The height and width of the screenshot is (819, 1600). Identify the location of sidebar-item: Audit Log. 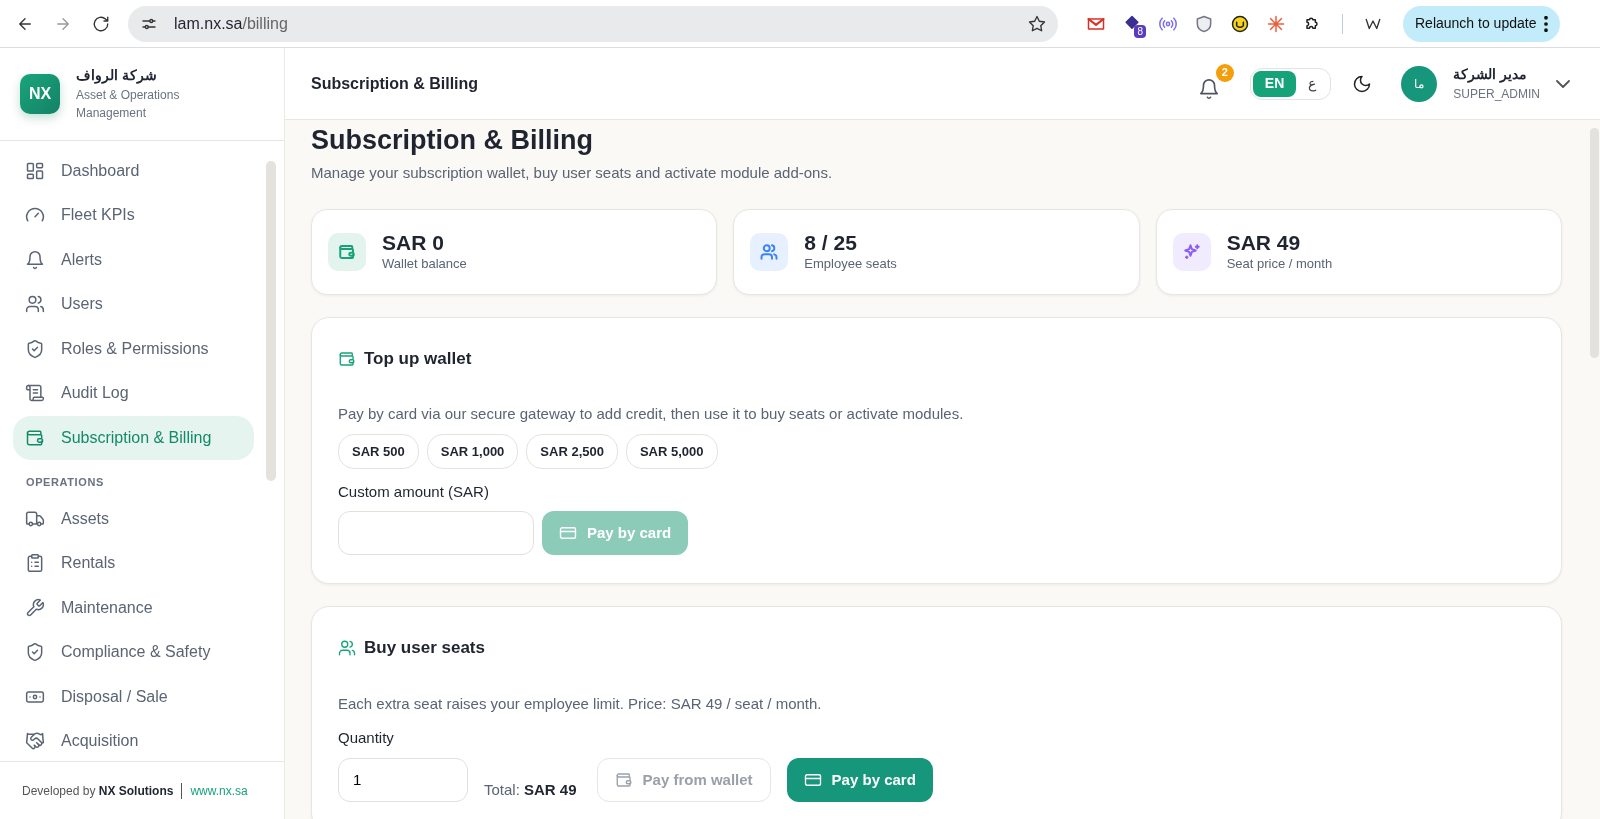
(133, 393).